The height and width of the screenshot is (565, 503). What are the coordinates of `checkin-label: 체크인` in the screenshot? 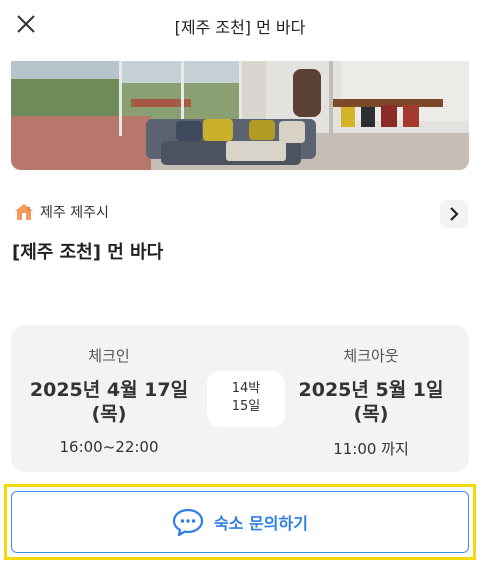 It's located at (109, 356).